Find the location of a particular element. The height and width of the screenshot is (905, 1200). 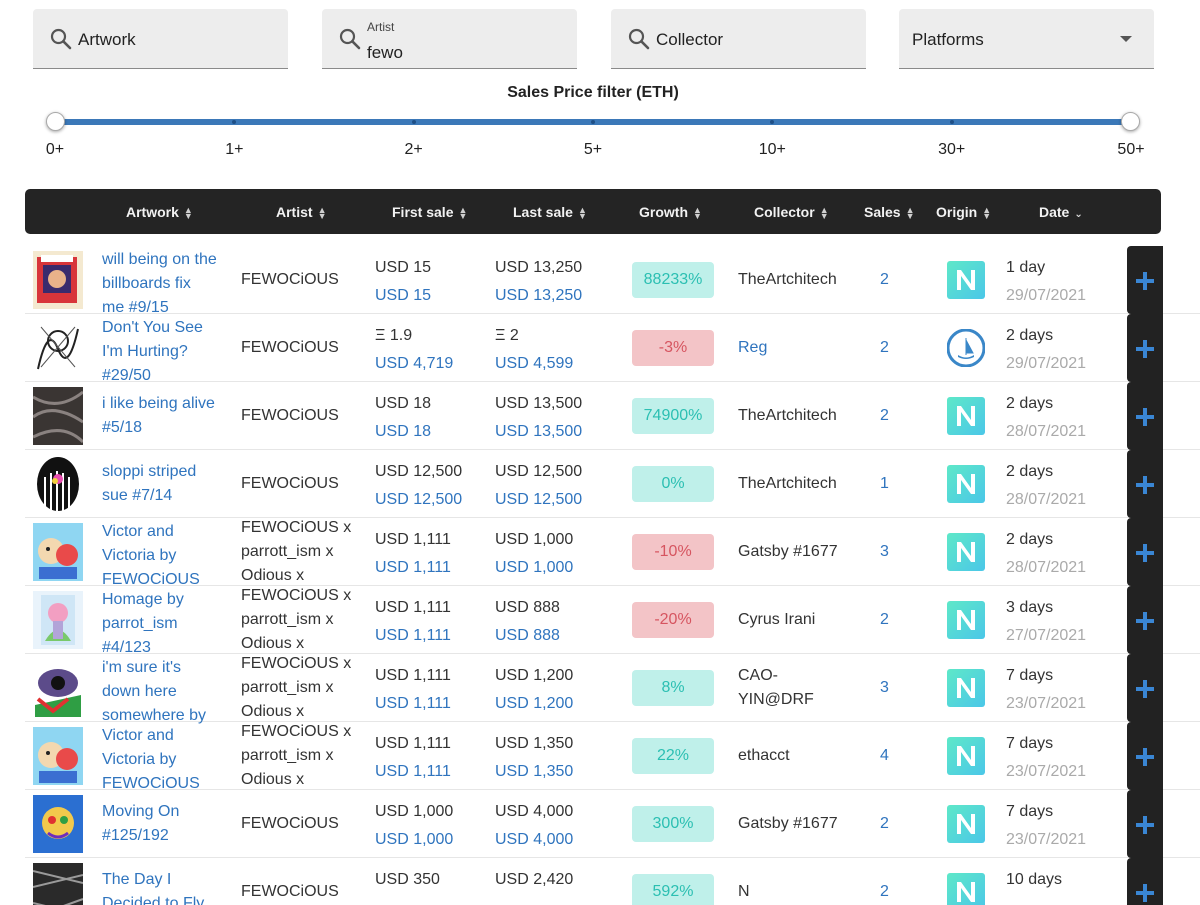

column-header-first-sale: First sale ▲ ▼ is located at coordinates (429, 212).